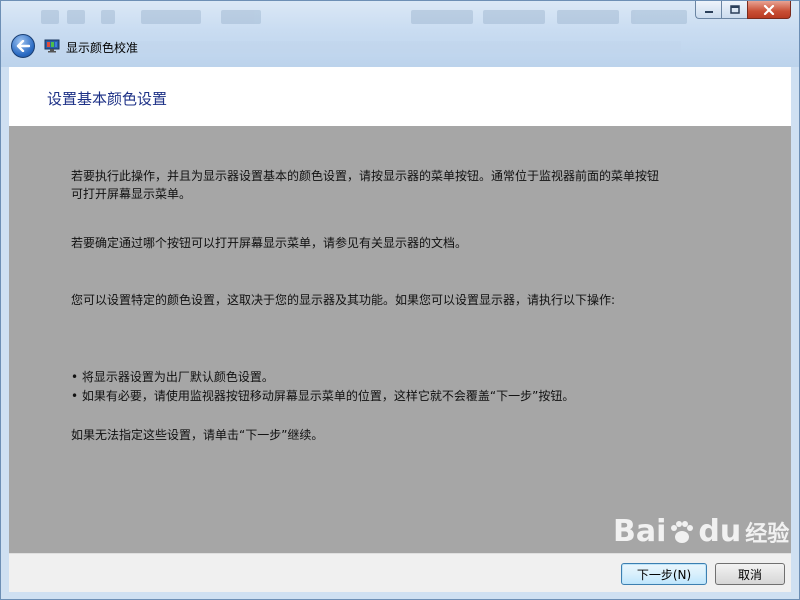  I want to click on close-button, so click(769, 10).